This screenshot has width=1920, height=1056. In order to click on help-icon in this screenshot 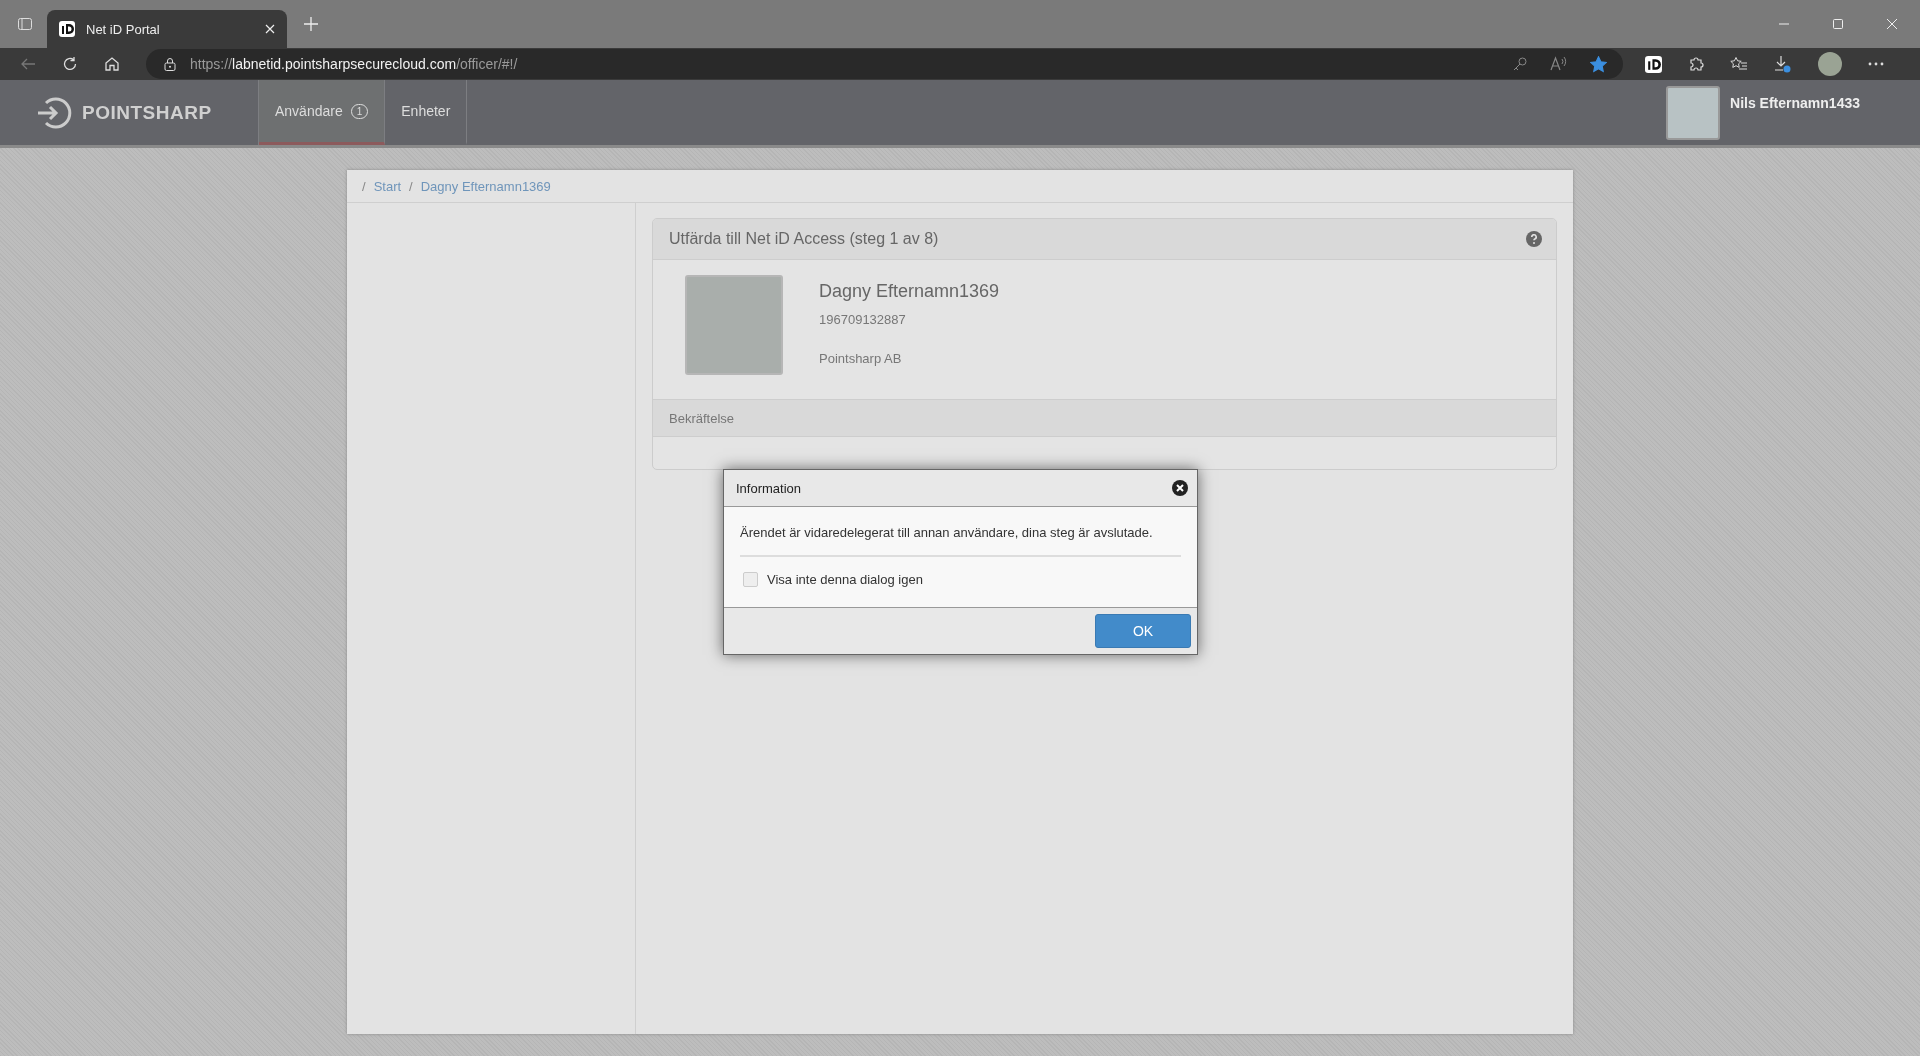, I will do `click(1534, 239)`.